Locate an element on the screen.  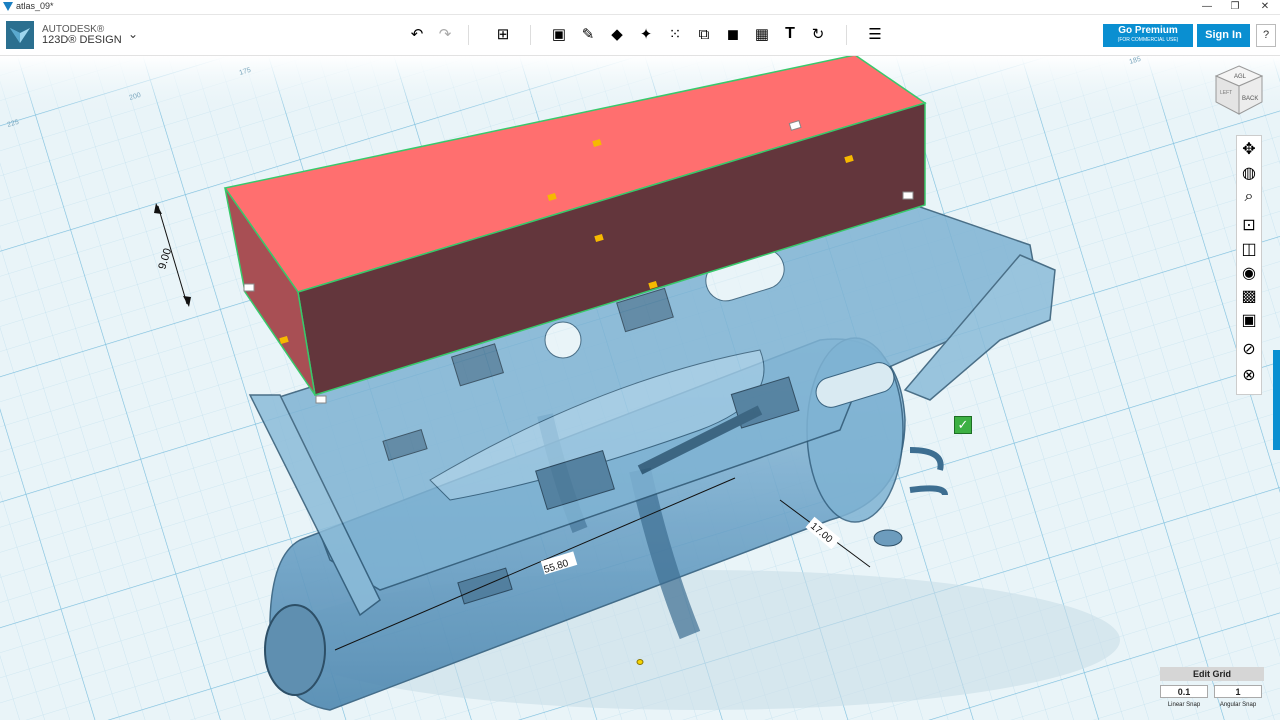
measure-button: ▦ is located at coordinates (762, 34).